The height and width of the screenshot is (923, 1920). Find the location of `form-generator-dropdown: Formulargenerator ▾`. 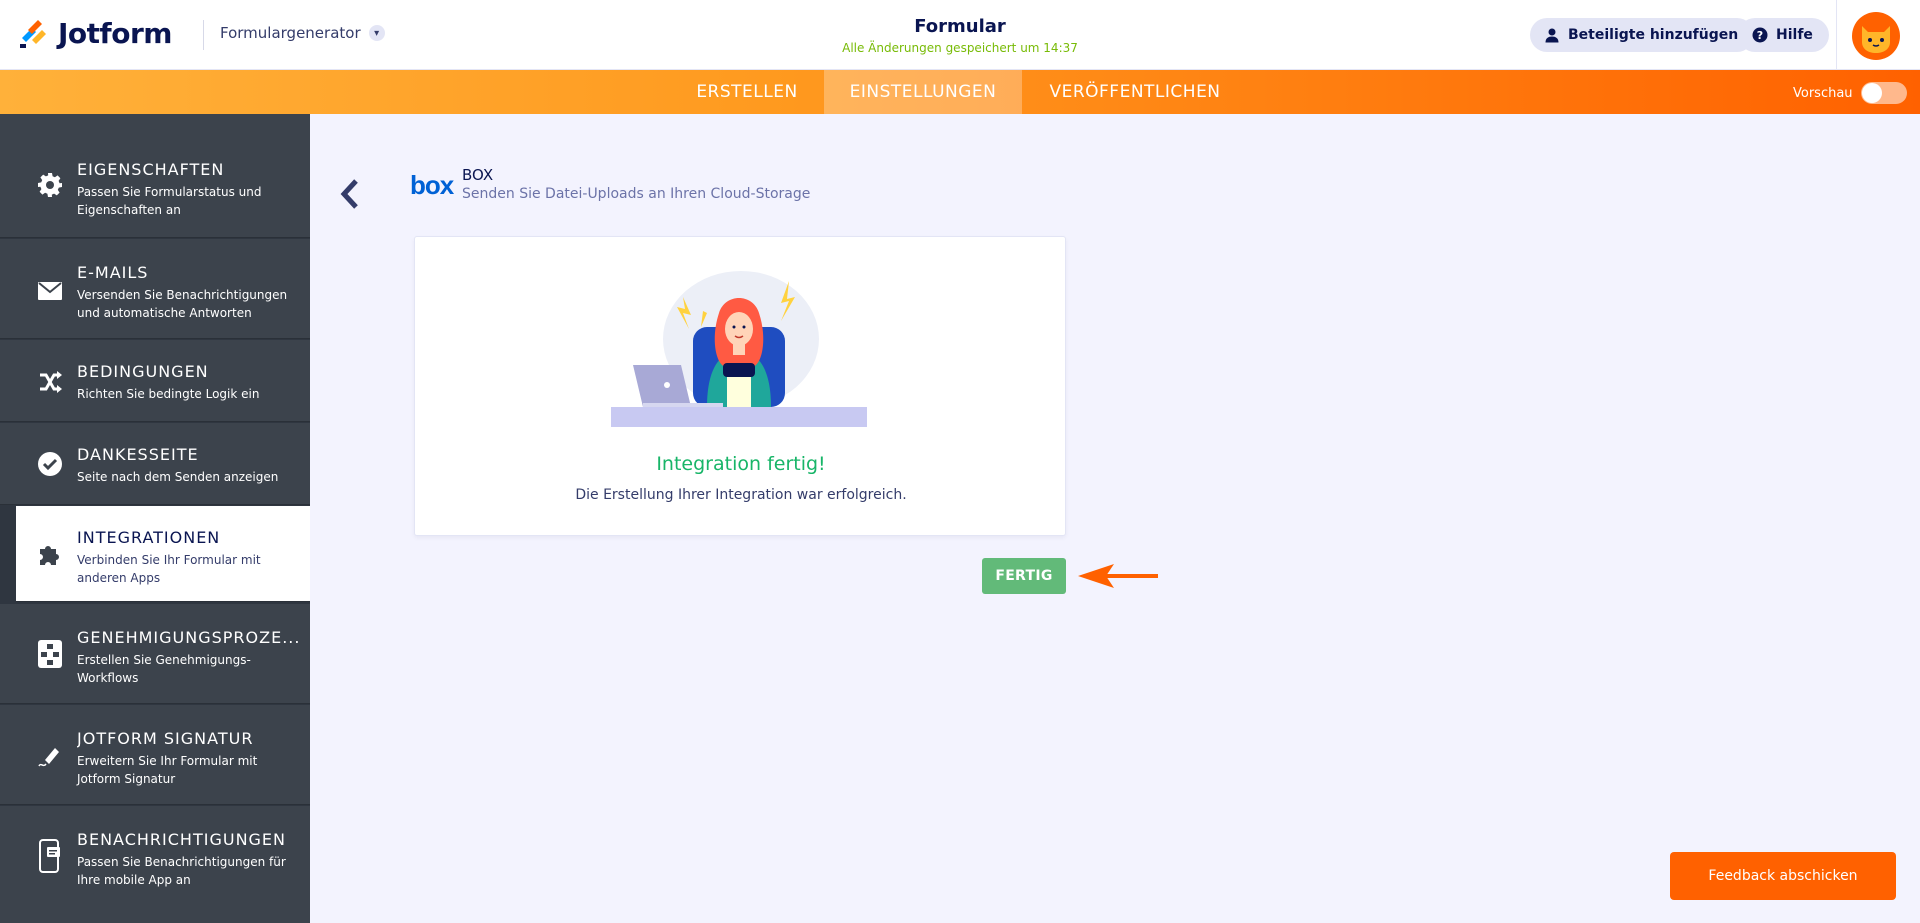

form-generator-dropdown: Formulargenerator ▾ is located at coordinates (302, 33).